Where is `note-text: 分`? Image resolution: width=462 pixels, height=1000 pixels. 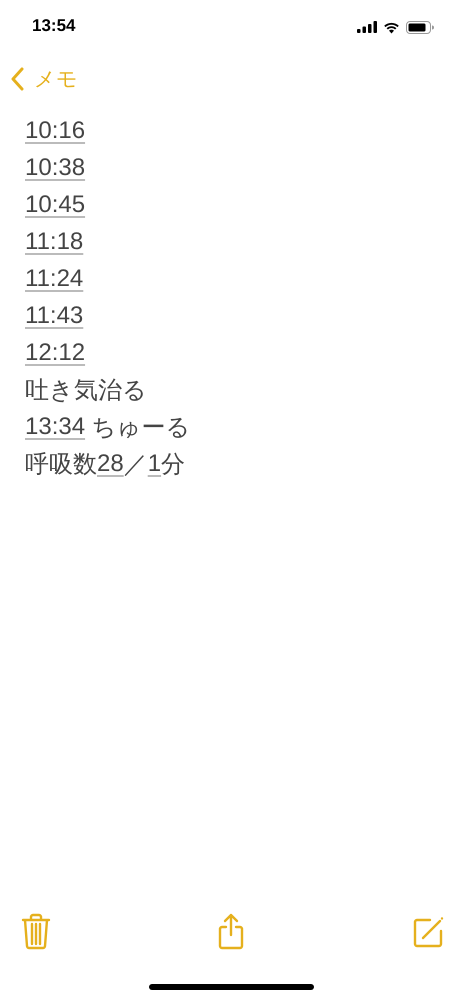
note-text: 分 is located at coordinates (173, 465).